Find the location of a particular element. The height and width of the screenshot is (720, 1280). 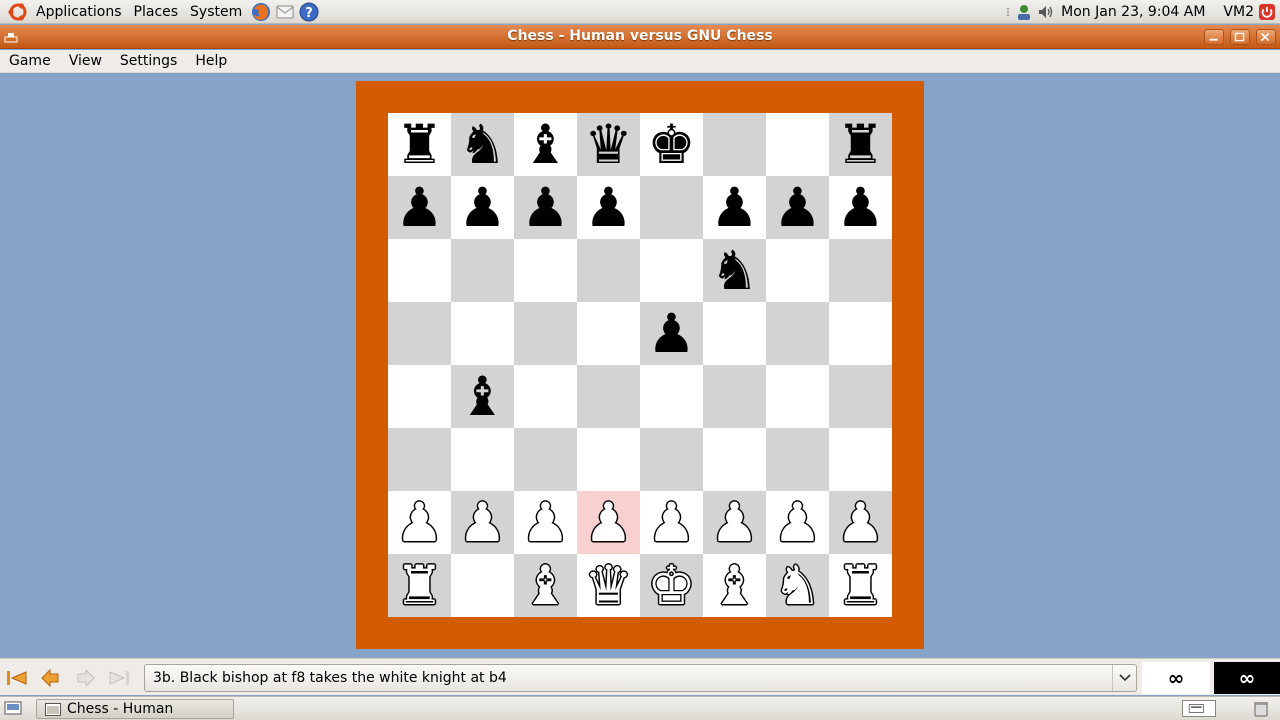

square-a7: ♟ is located at coordinates (419, 207).